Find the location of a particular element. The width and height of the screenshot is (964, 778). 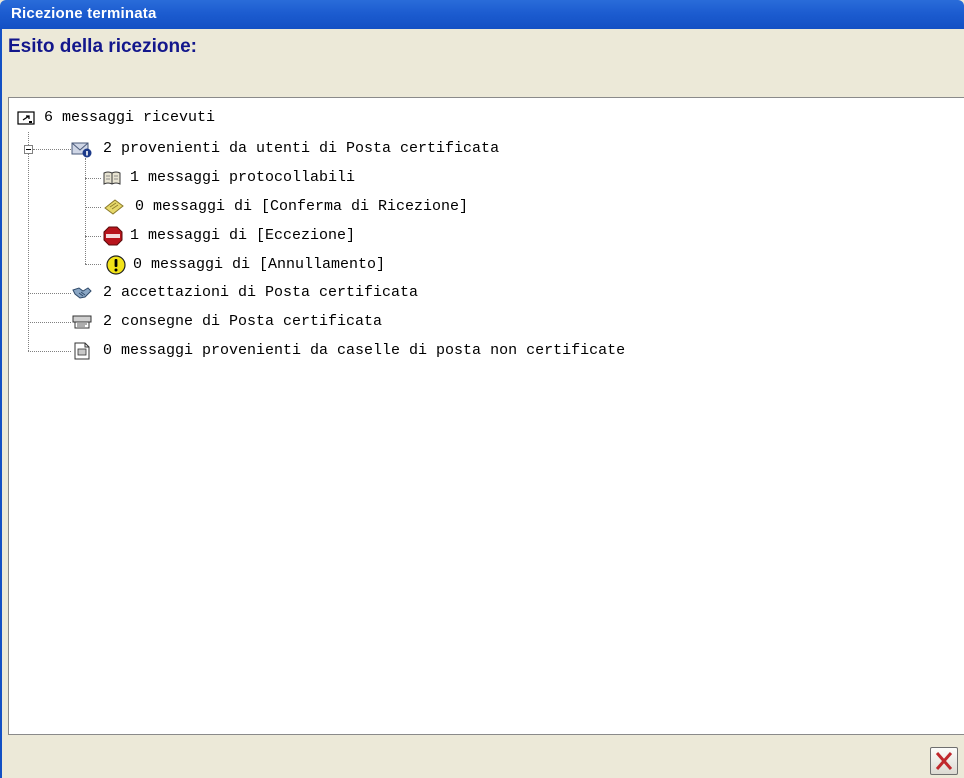

window-border is located at coordinates (1, 403).